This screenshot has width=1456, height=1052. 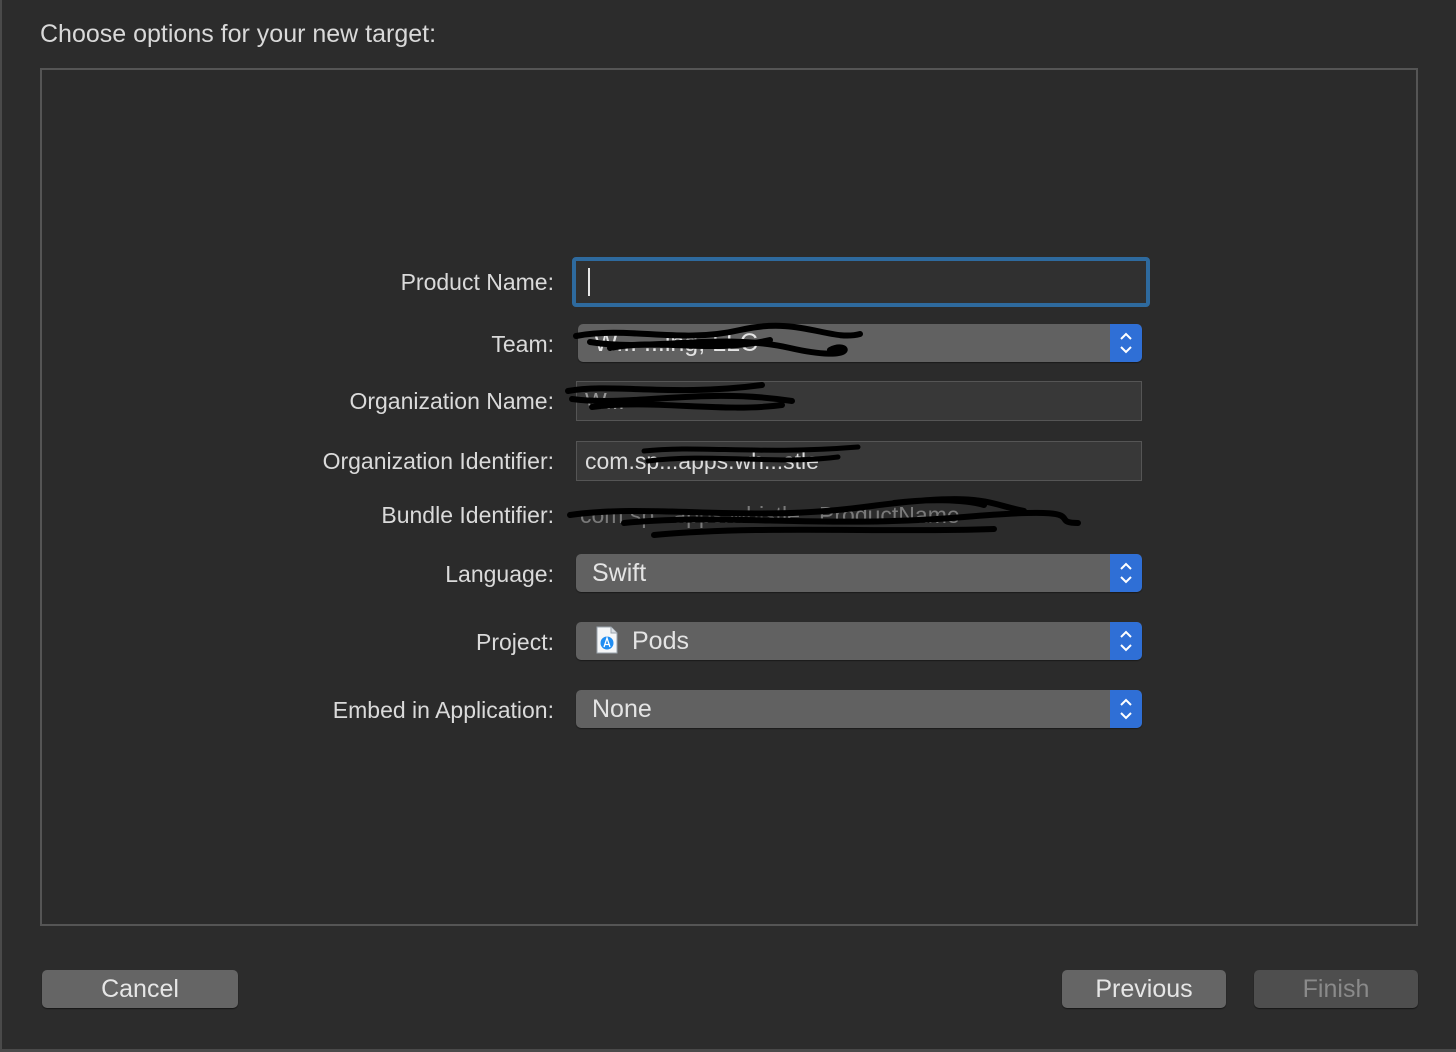 I want to click on text-caret, so click(x=589, y=281).